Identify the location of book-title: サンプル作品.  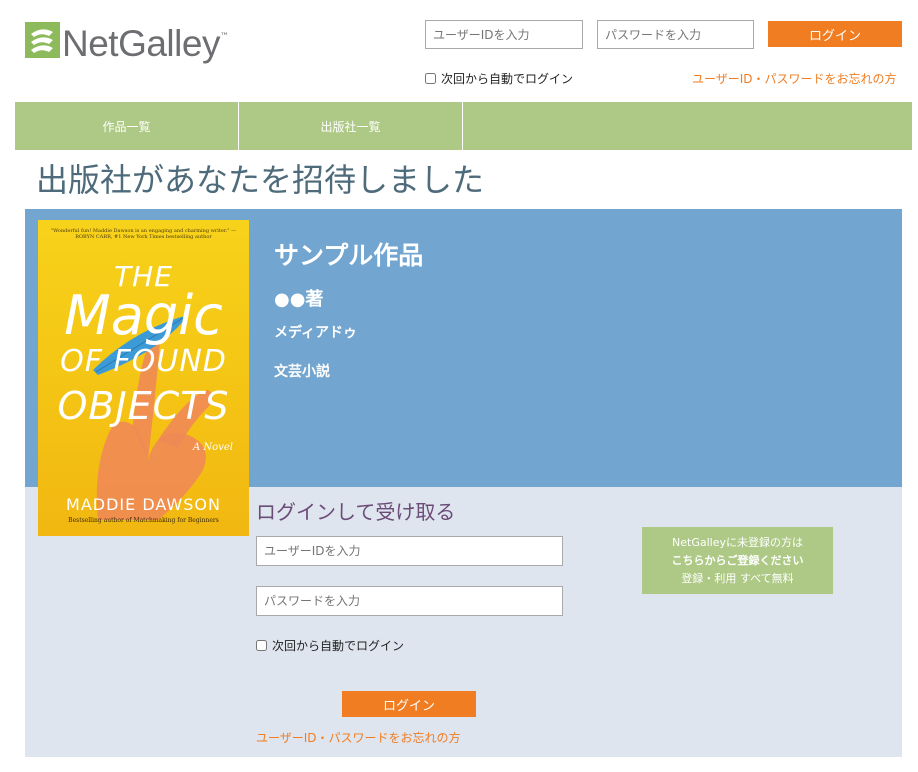
(349, 255).